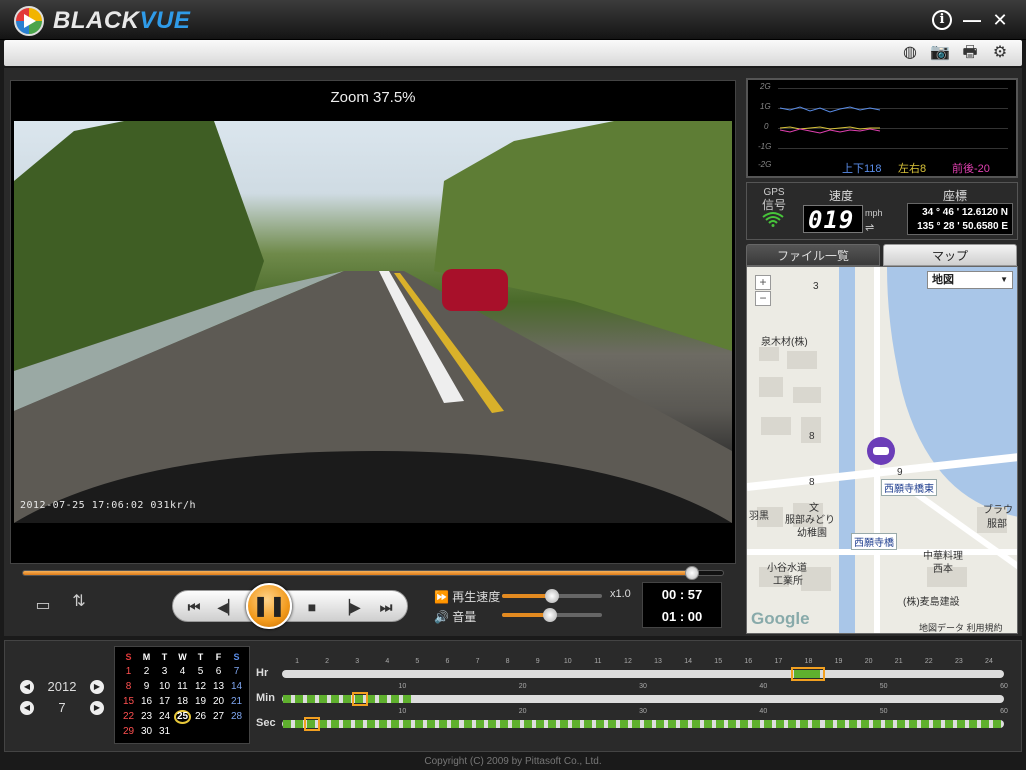 Image resolution: width=1026 pixels, height=770 pixels. Describe the element at coordinates (691, 573) in the screenshot. I see `seek-bar-handle` at that location.